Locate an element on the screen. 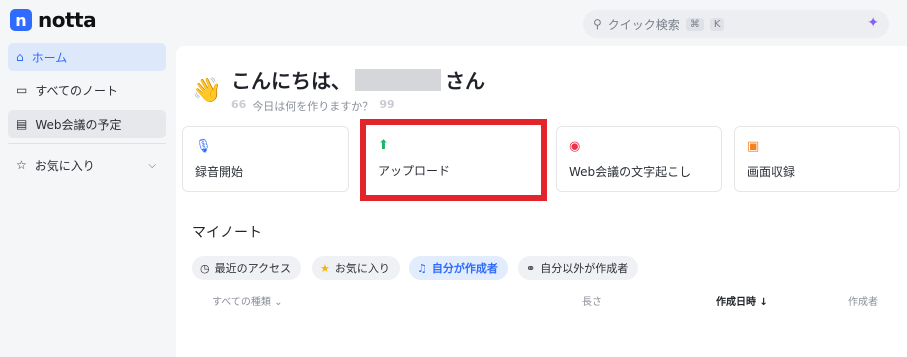 Image resolution: width=907 pixels, height=357 pixels. sidebar-item-label: すべてのノート is located at coordinates (77, 90).